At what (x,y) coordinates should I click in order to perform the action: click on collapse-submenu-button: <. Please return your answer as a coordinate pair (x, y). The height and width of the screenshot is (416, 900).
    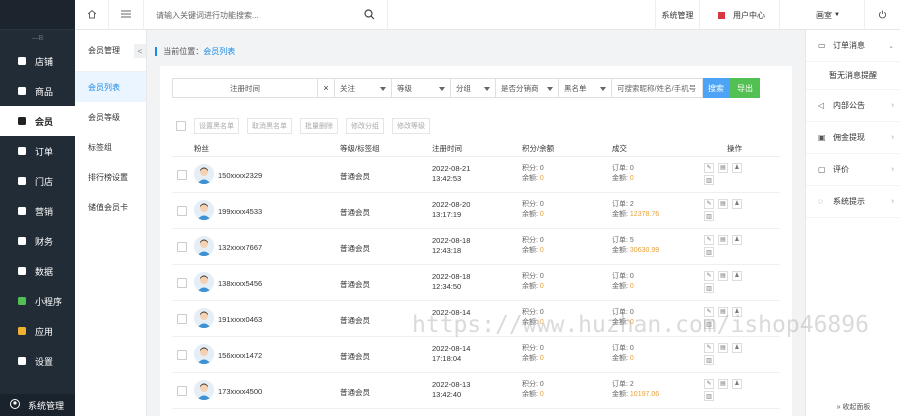
    Looking at the image, I should click on (140, 51).